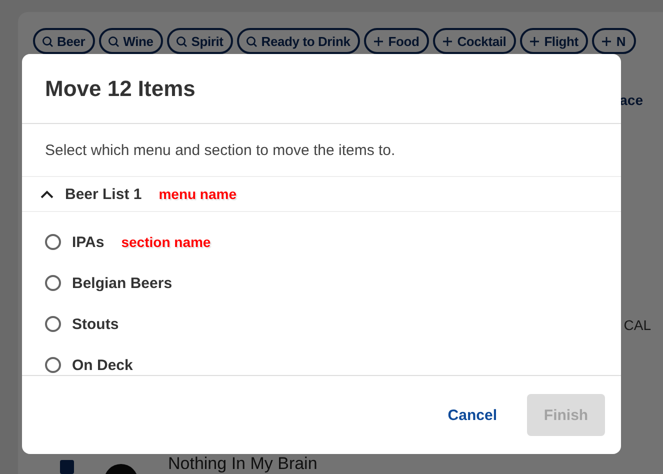  What do you see at coordinates (243, 464) in the screenshot?
I see `item-title: Nothing In My Brain` at bounding box center [243, 464].